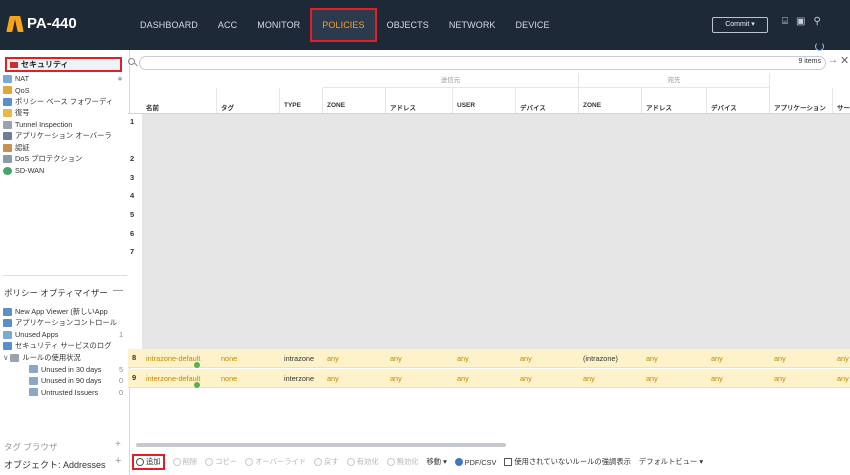 The width and height of the screenshot is (850, 475). Describe the element at coordinates (248, 100) in the screenshot. I see `col-tag: タグ` at that location.